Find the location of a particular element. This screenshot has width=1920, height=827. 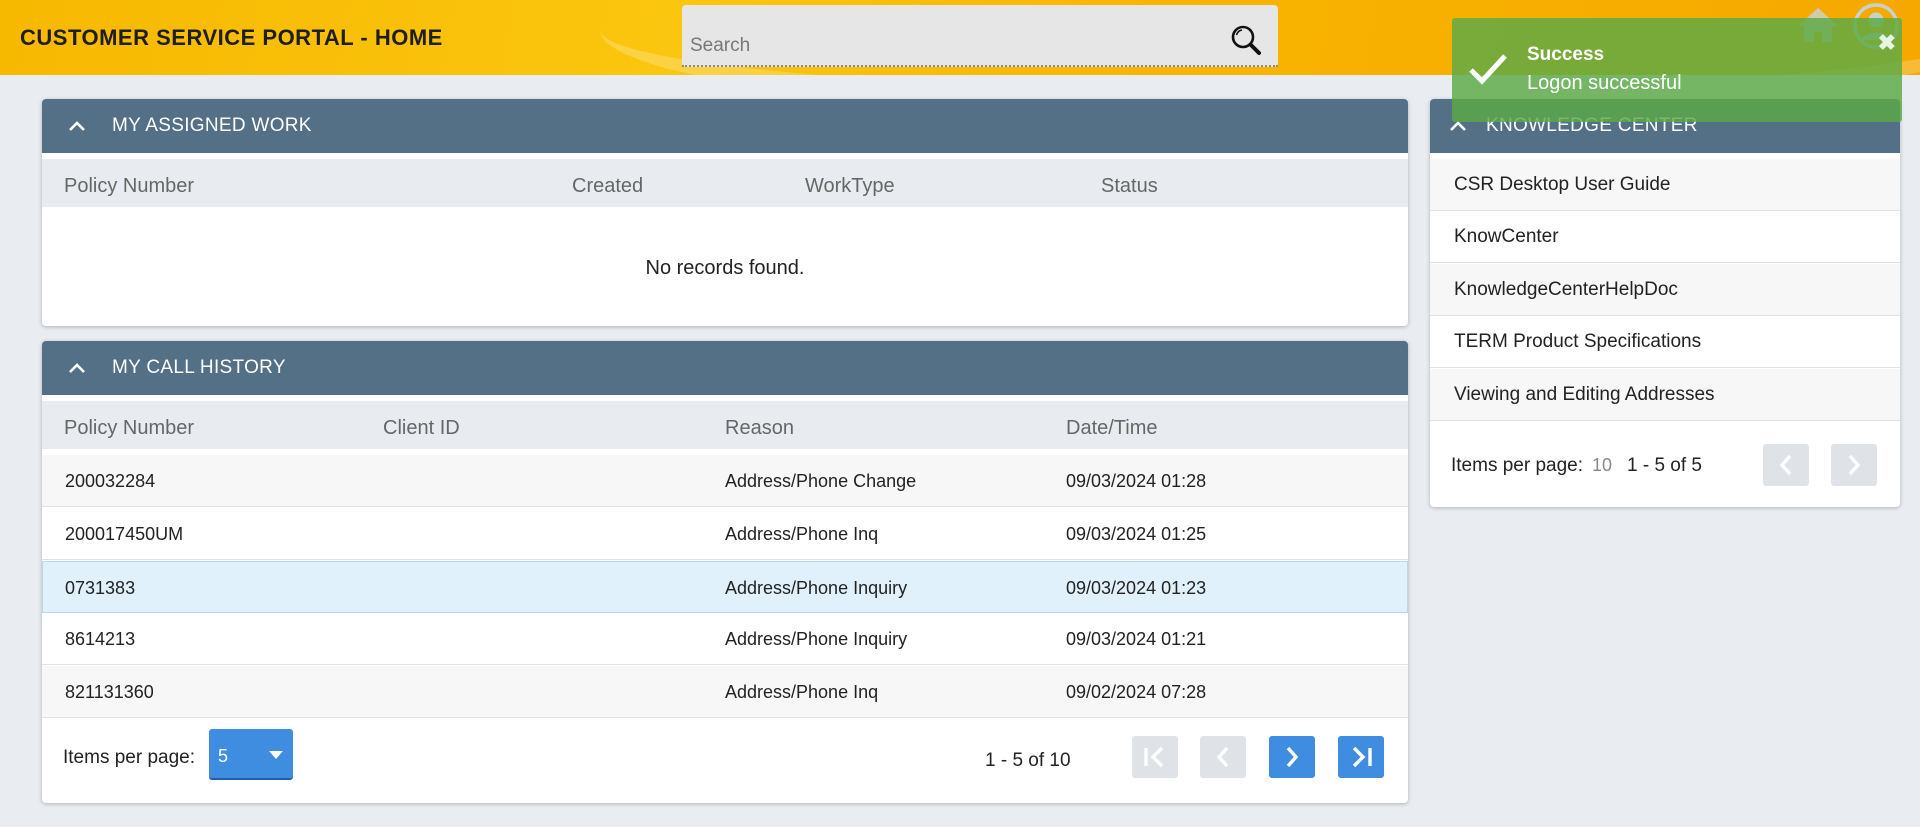

column-header: Date/Time is located at coordinates (1112, 428).